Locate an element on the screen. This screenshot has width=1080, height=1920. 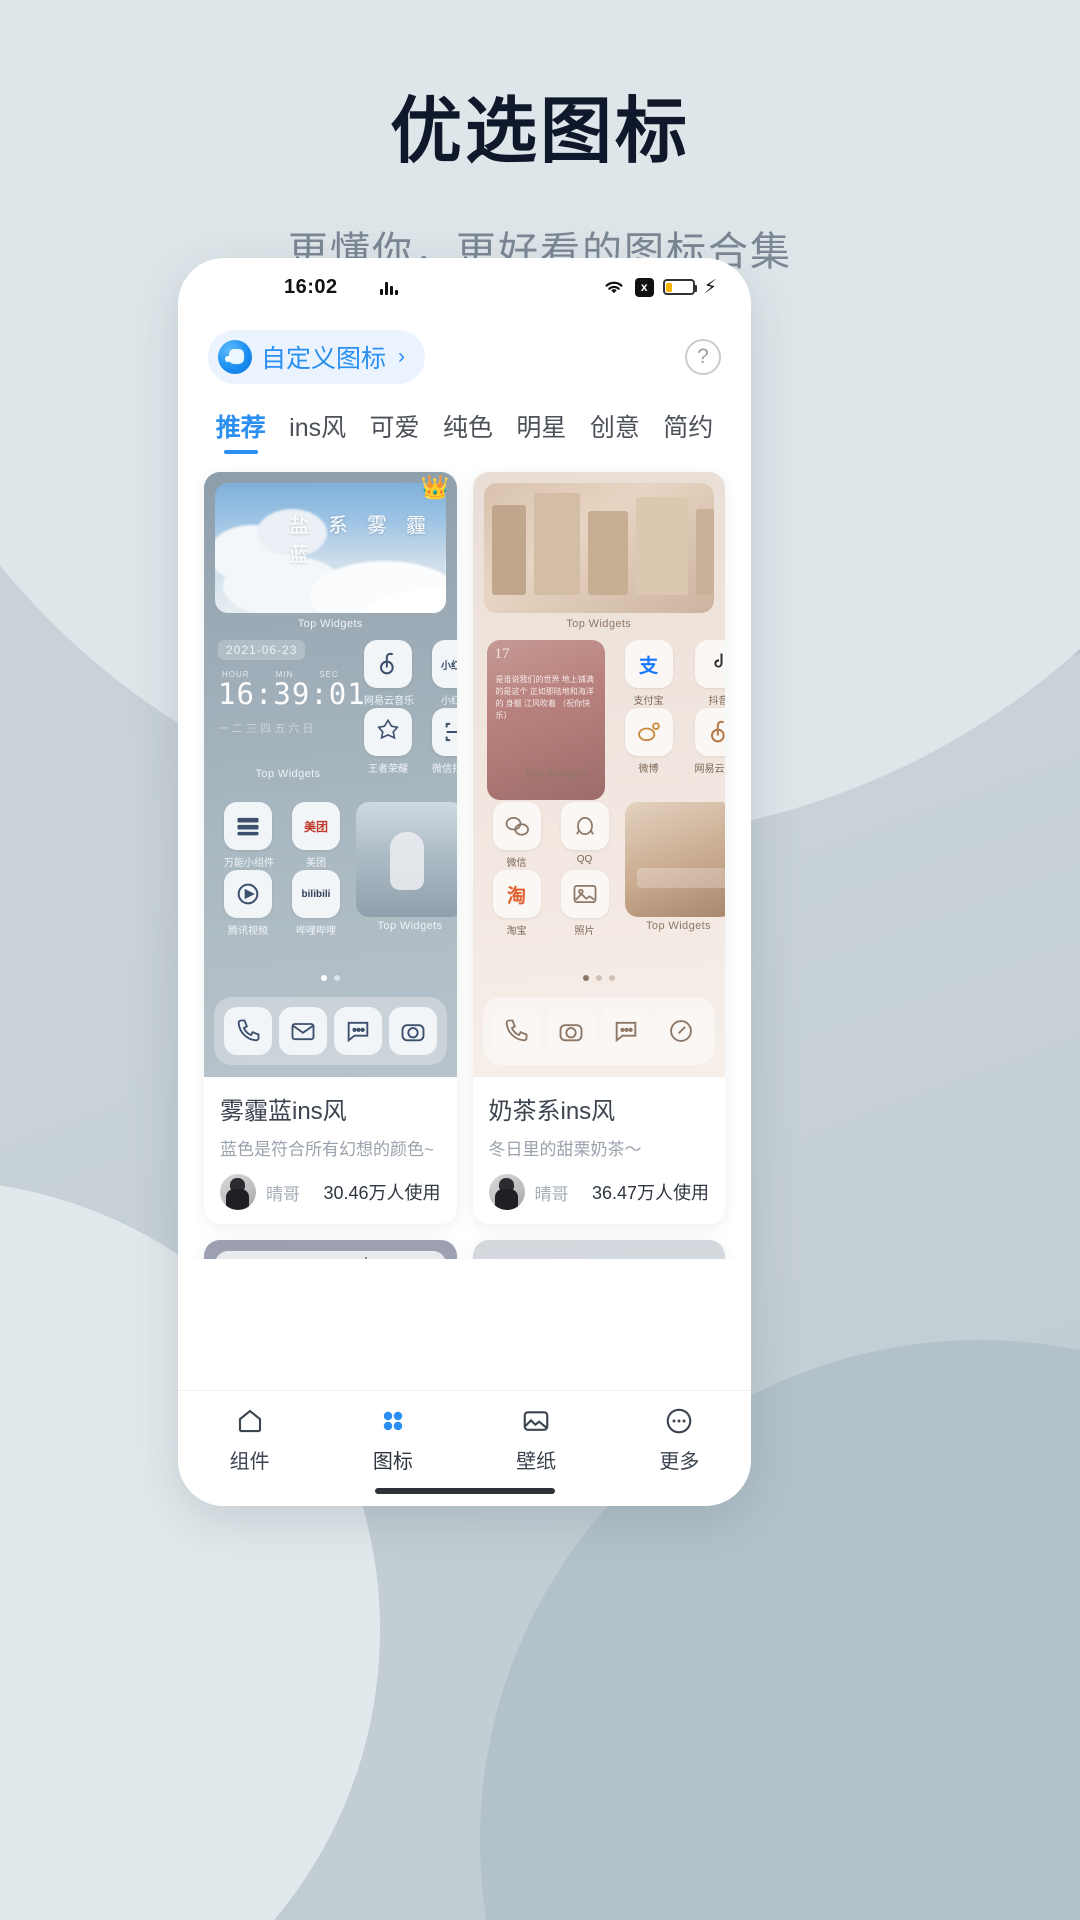
home-widget-icon is located at coordinates (250, 1421).